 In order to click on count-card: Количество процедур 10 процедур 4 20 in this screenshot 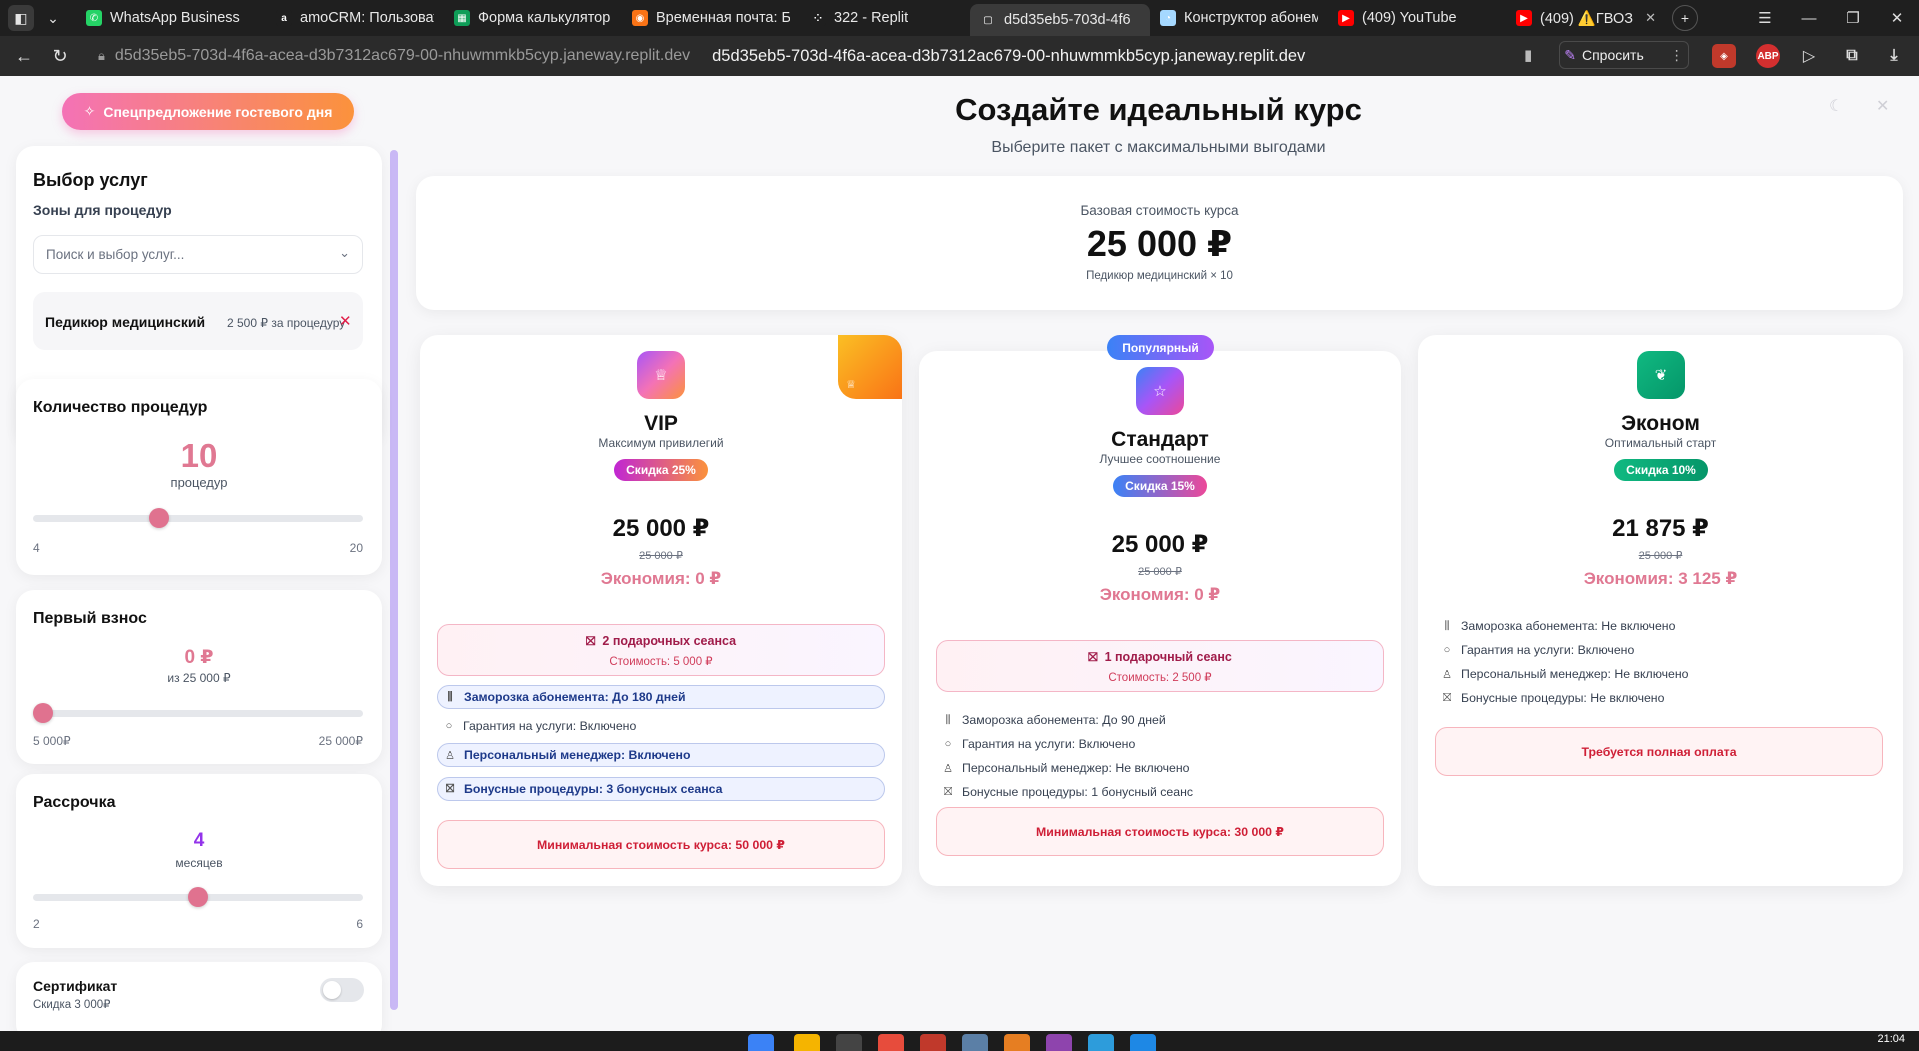, I will do `click(199, 477)`.